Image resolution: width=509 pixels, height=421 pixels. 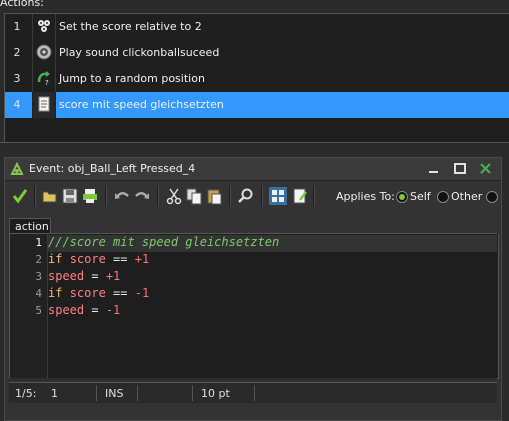 I want to click on window-titlebar: Event: obj_Ball_Left Pressed_4, so click(x=253, y=169).